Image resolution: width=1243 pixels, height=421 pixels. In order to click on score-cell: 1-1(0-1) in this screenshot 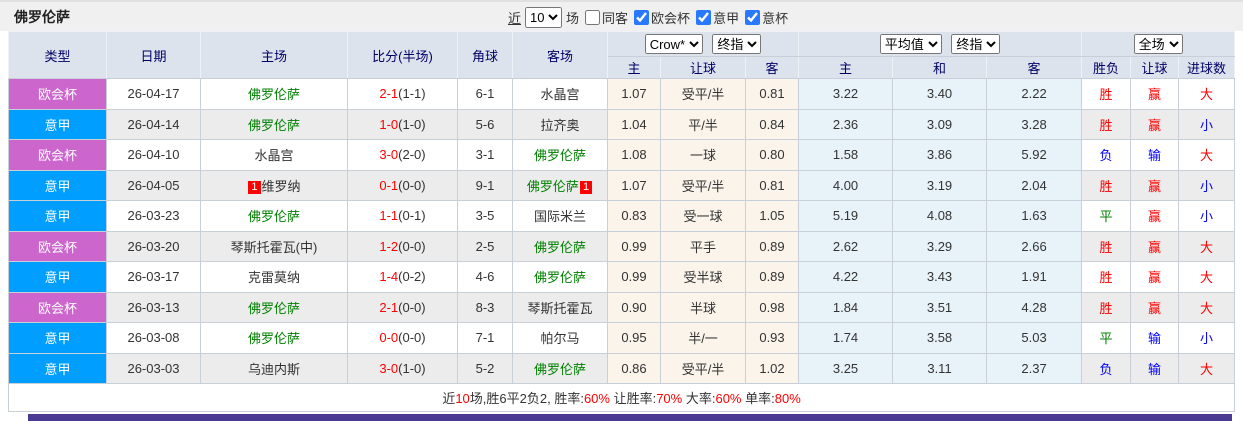, I will do `click(402, 216)`.